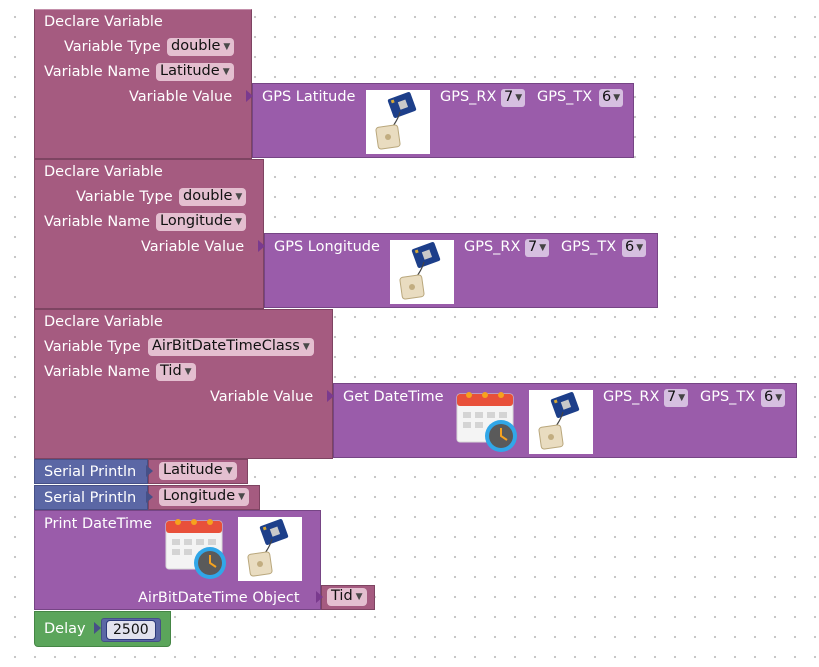 The image size is (819, 667). I want to click on variable-dropdown: Tid ▼, so click(347, 597).